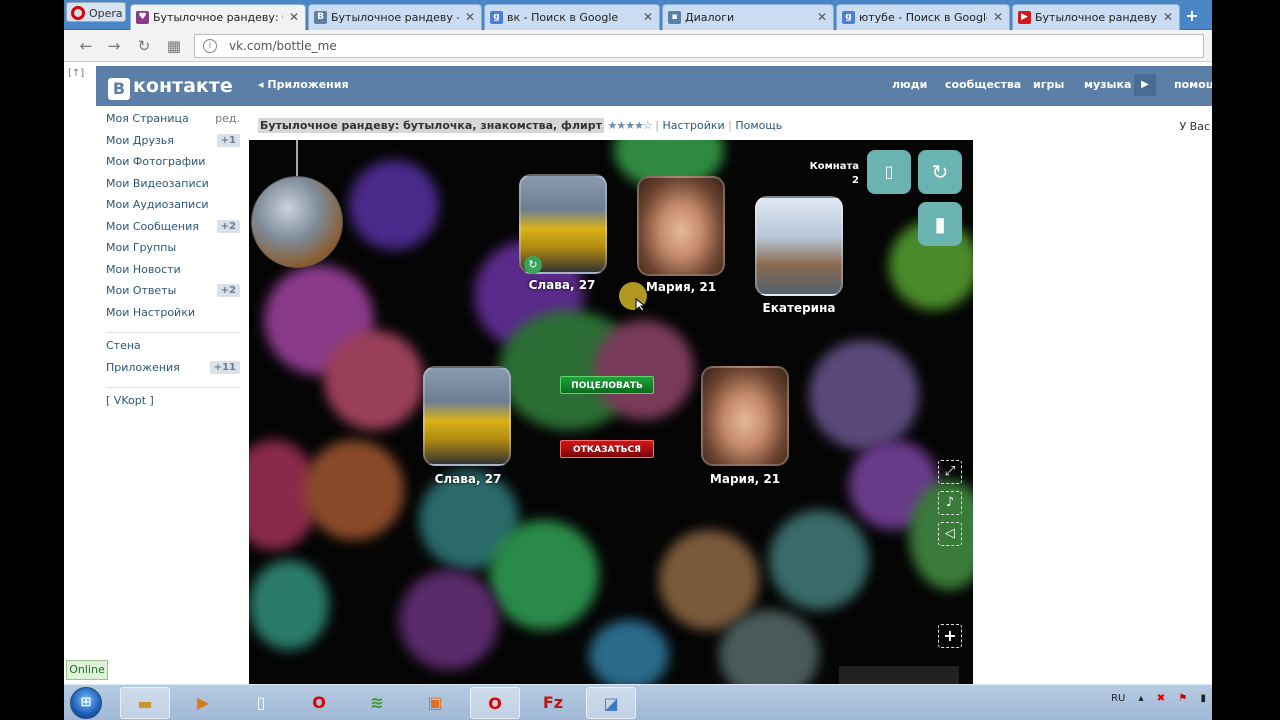 The height and width of the screenshot is (720, 1280). What do you see at coordinates (114, 46) in the screenshot?
I see `forward-arrow-icon: →` at bounding box center [114, 46].